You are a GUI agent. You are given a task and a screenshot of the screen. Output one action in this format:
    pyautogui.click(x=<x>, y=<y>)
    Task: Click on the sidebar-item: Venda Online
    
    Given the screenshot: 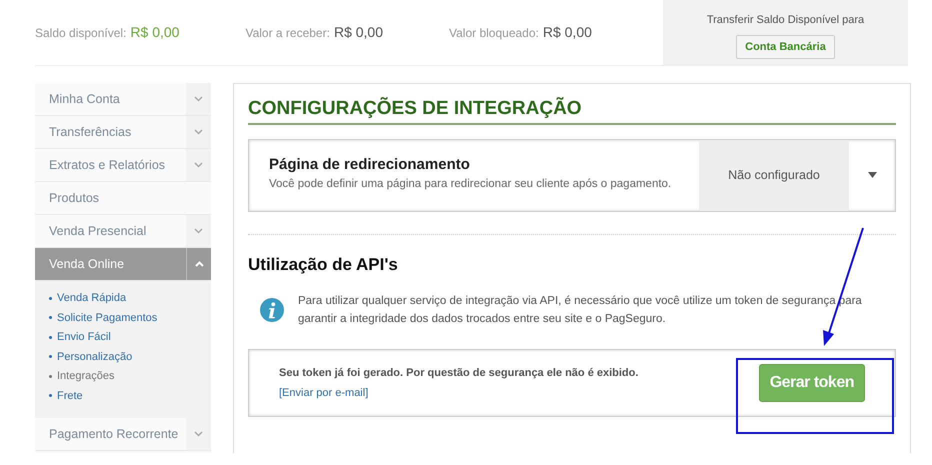 What is the action you would take?
    pyautogui.click(x=123, y=264)
    